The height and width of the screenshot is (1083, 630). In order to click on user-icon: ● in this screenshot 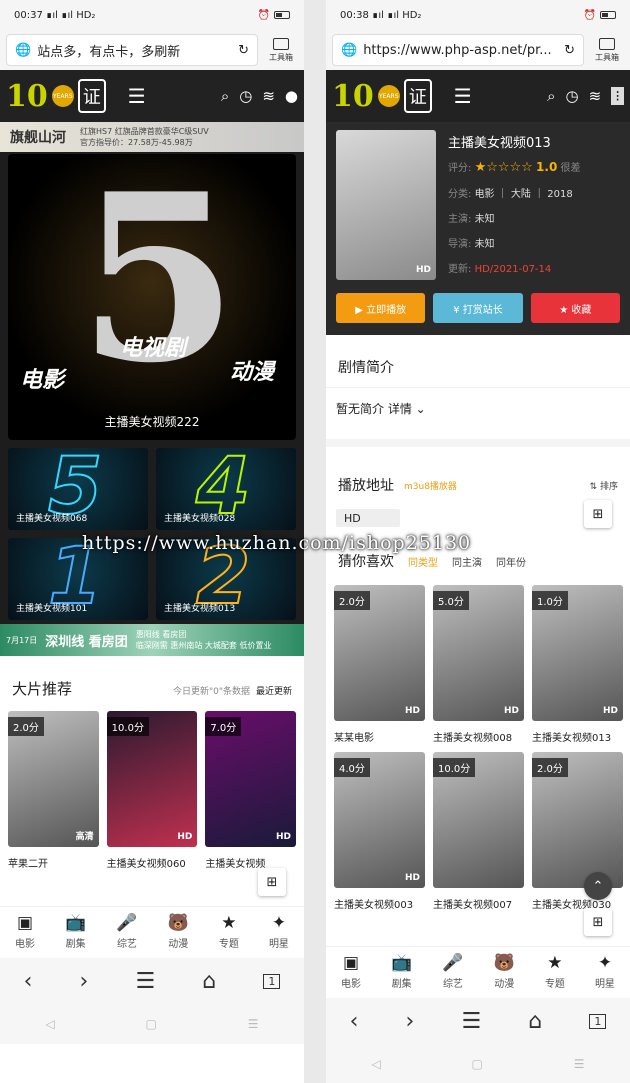, I will do `click(291, 96)`.